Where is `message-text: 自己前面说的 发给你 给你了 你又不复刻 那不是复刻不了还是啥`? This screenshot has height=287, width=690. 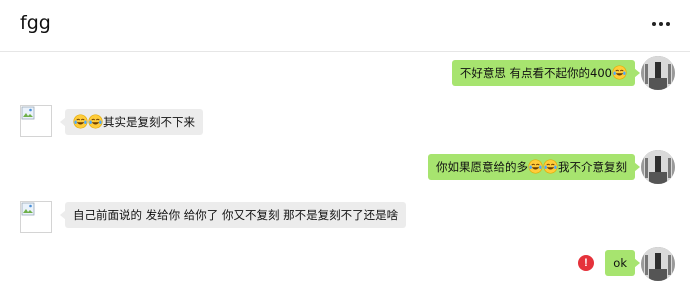
message-text: 自己前面说的 发给你 给你了 你又不复刻 那不是复刻不了还是啥 is located at coordinates (236, 215).